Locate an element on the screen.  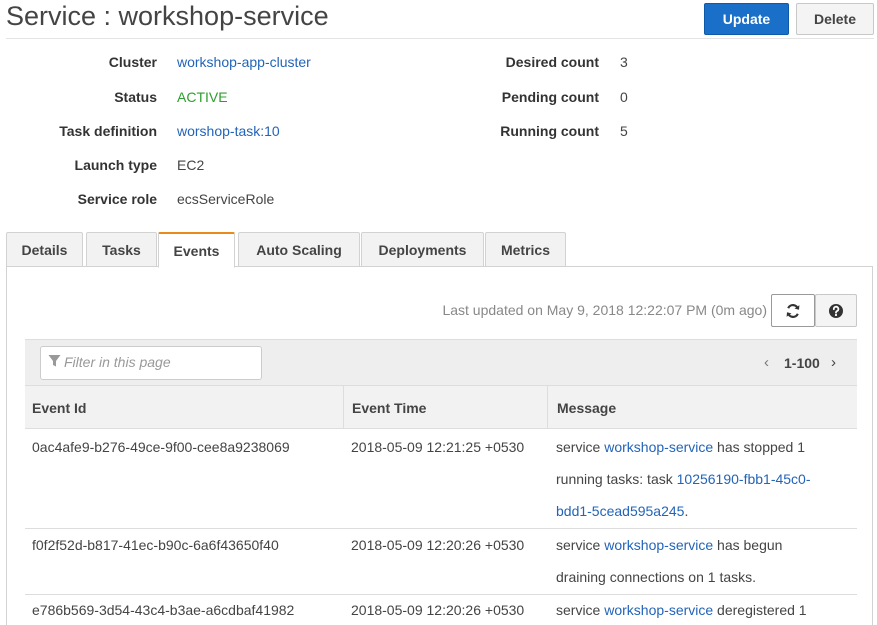
pager-next-button: › is located at coordinates (833, 362).